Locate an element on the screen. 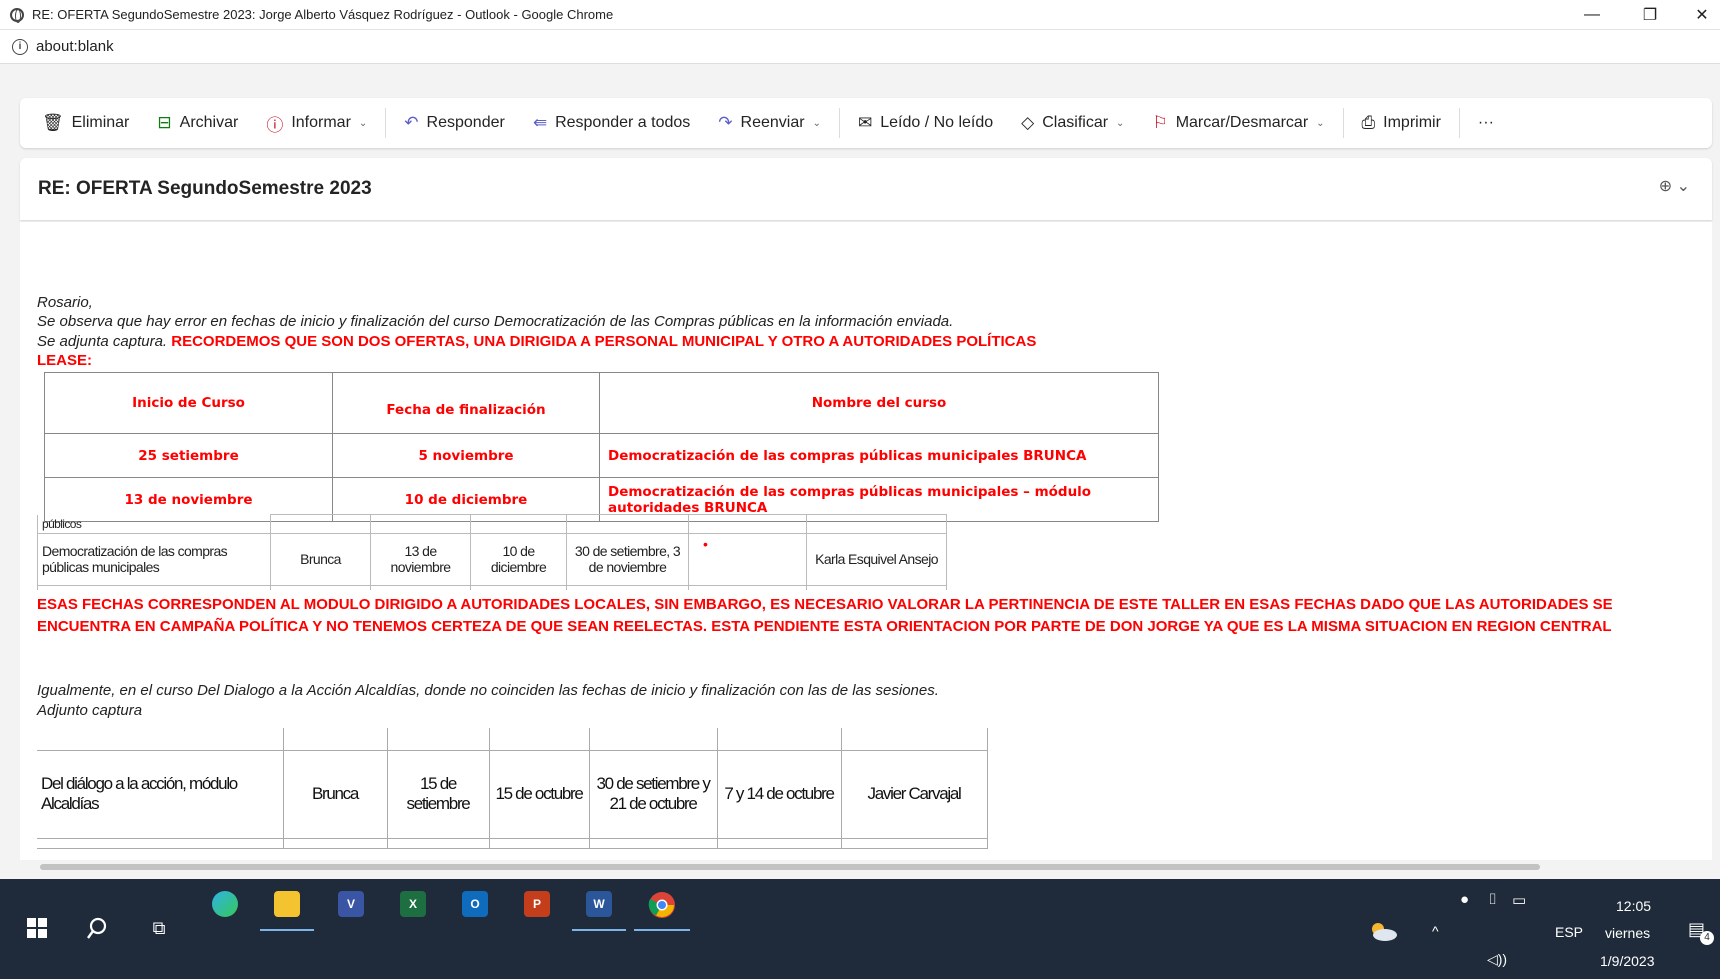 This screenshot has width=1720, height=979. windows-start-icon is located at coordinates (37, 928).